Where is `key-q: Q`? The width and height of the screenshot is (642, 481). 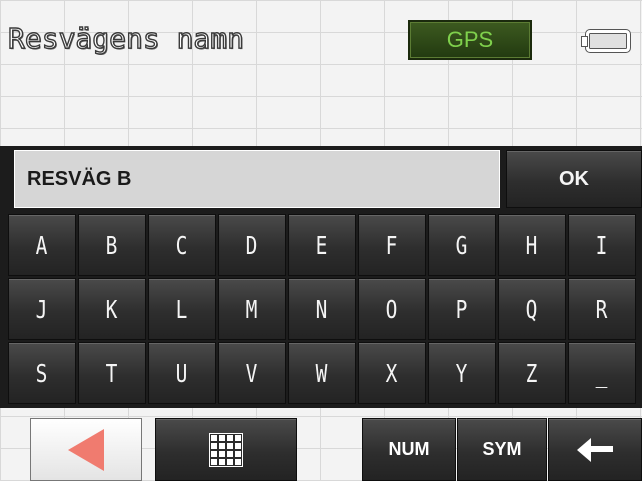
key-q: Q is located at coordinates (532, 309).